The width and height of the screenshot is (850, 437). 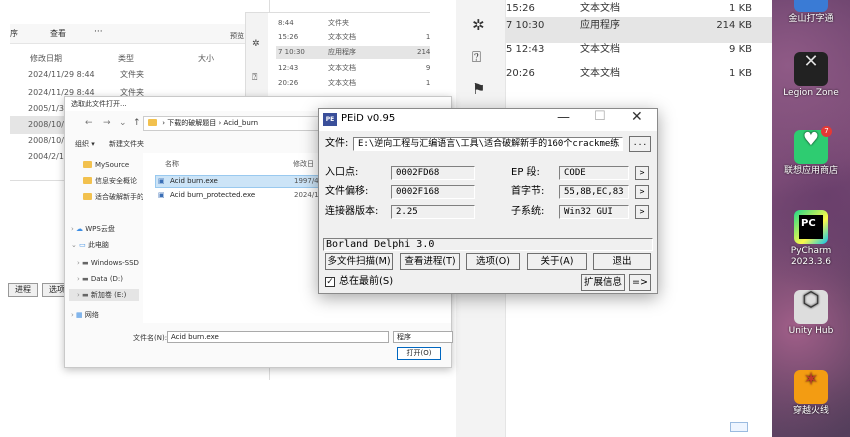 I want to click on new-folder-button: 新建文件夹, so click(x=126, y=144).